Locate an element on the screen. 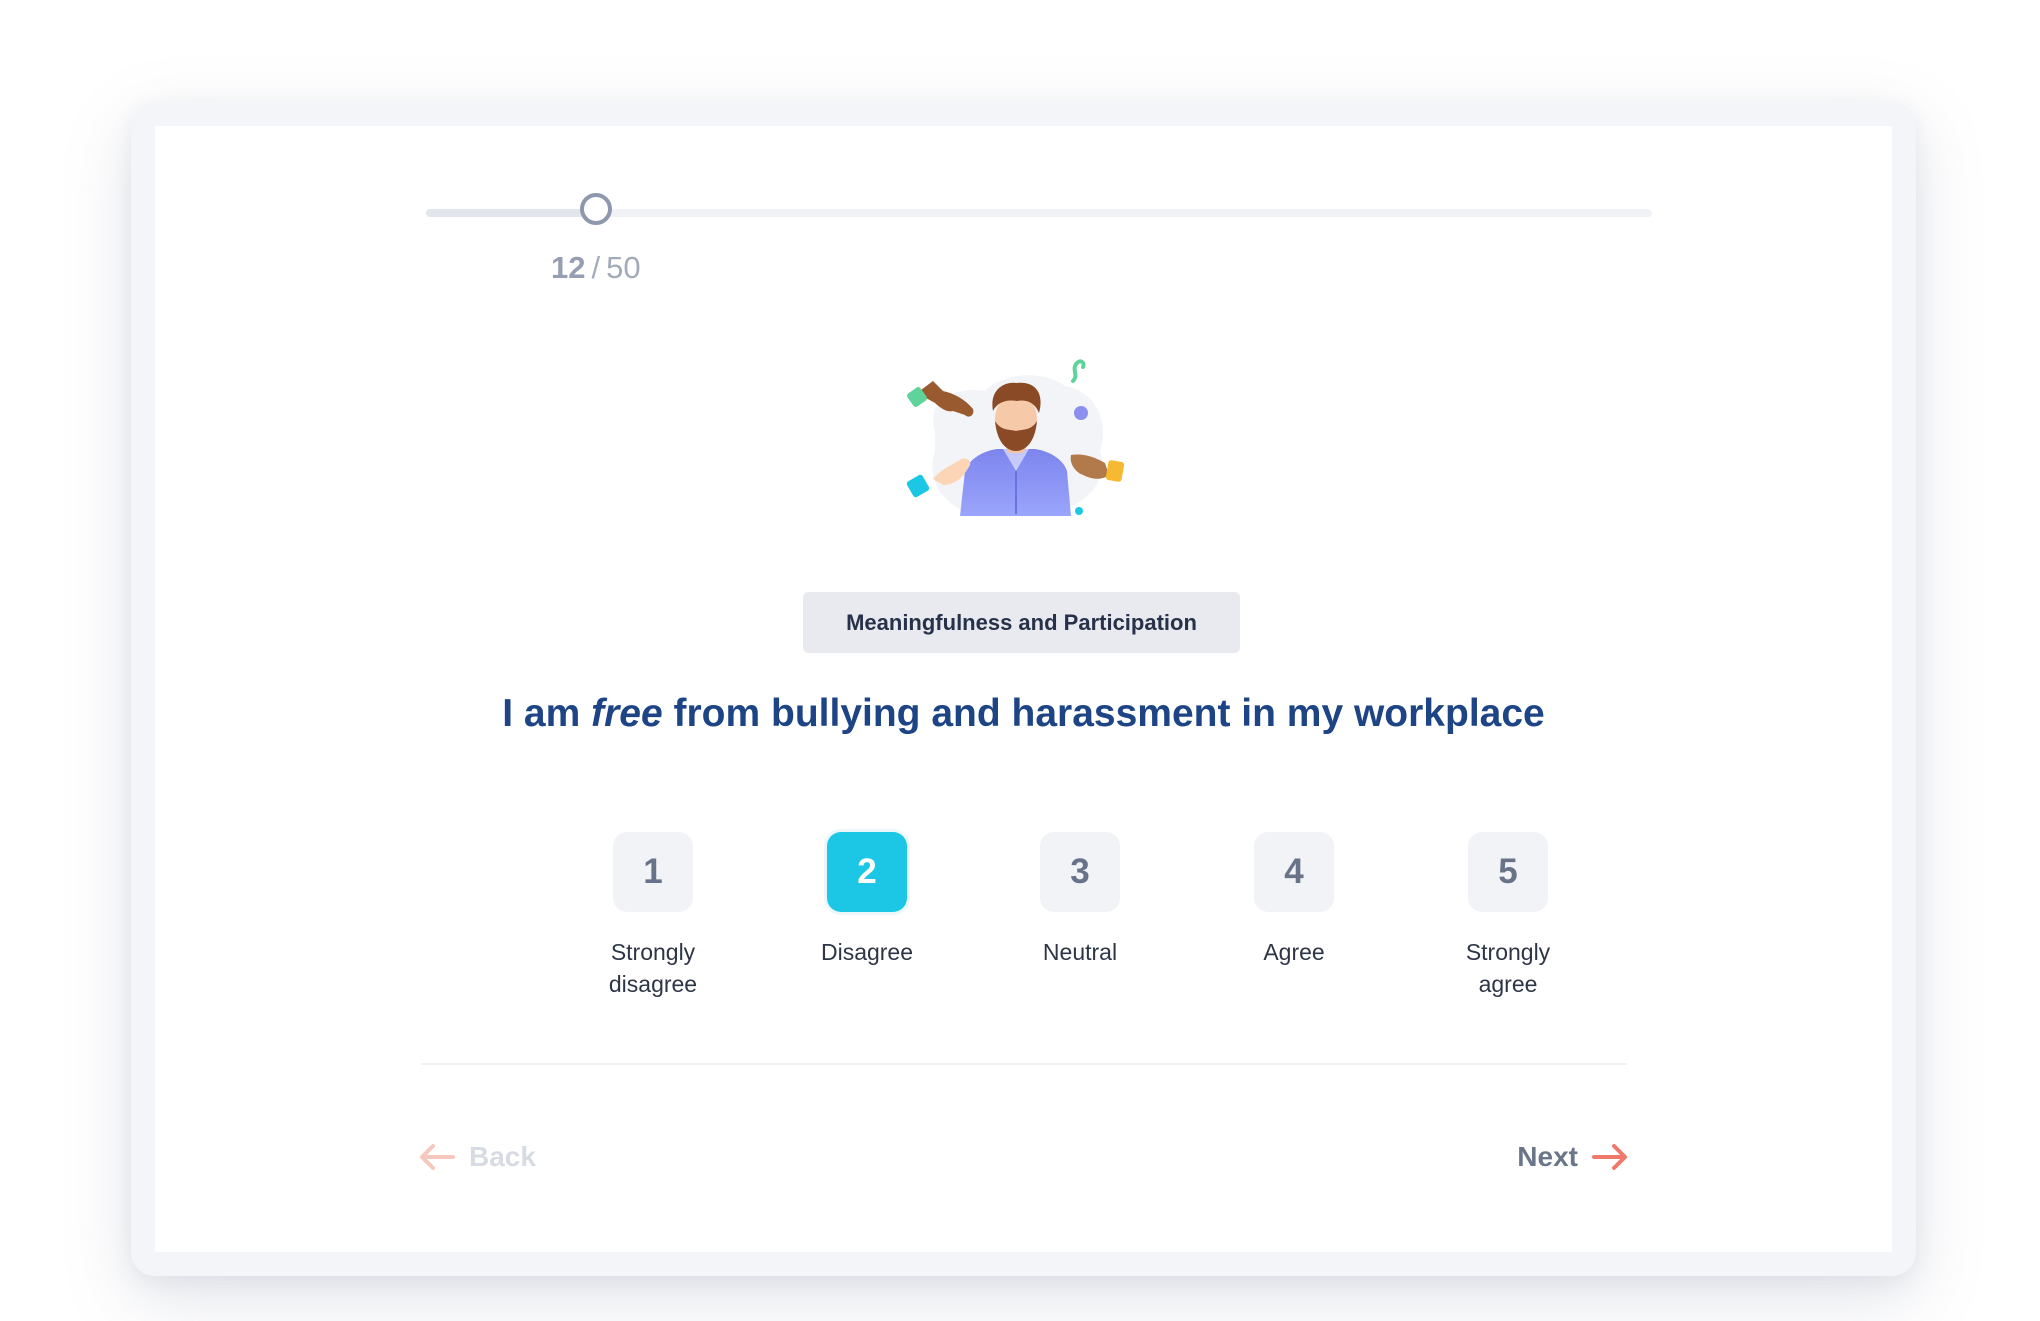 This screenshot has height=1321, width=2040. rating-option-3: 3 Neutral is located at coordinates (1080, 900).